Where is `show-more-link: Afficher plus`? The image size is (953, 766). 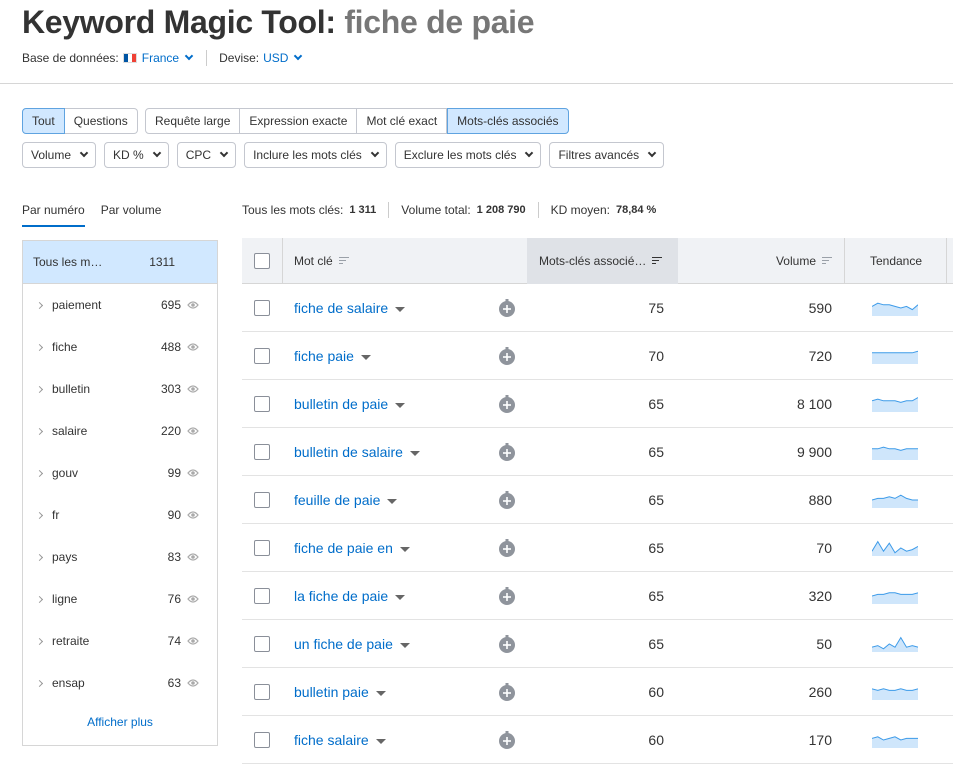 show-more-link: Afficher plus is located at coordinates (120, 722).